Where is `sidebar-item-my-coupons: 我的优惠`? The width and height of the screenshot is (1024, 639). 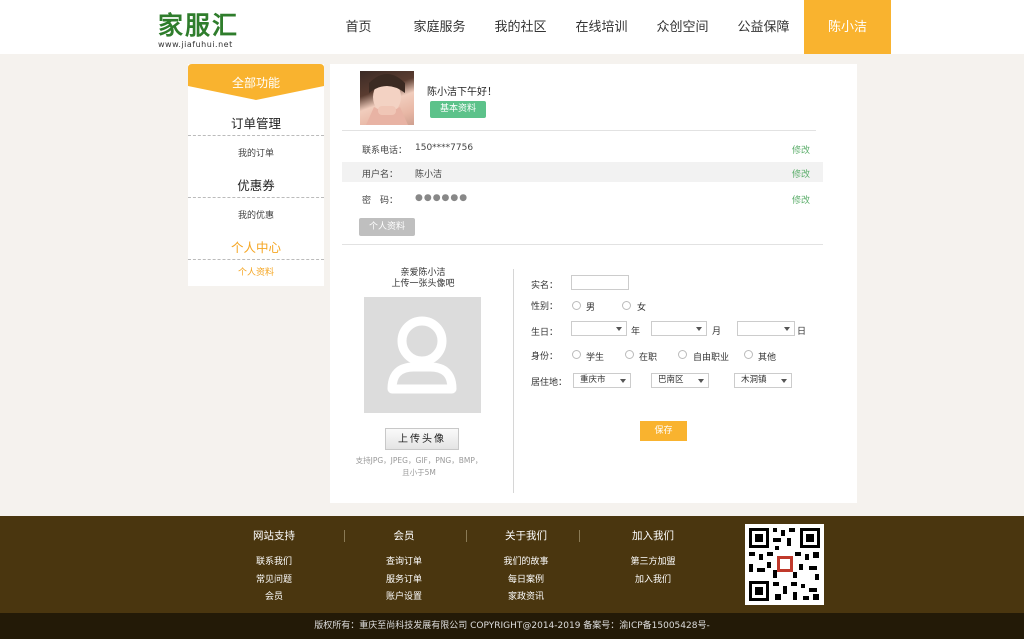
sidebar-item-my-coupons: 我的优惠 is located at coordinates (256, 217).